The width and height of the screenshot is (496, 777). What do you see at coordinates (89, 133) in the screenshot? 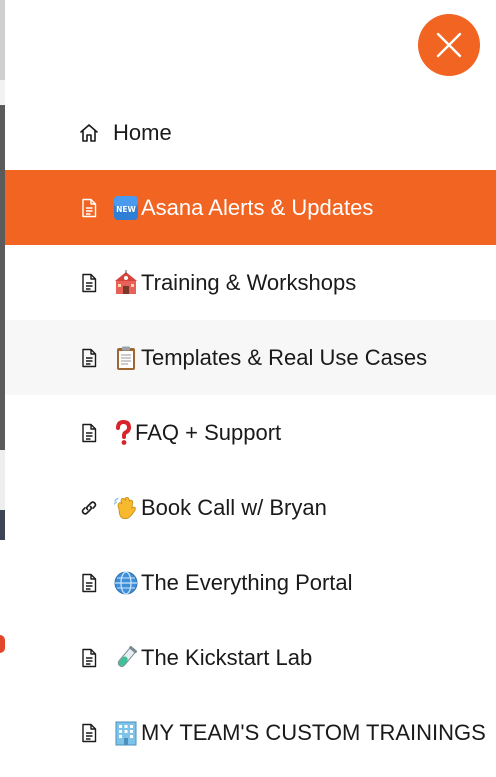
I see `home-icon` at bounding box center [89, 133].